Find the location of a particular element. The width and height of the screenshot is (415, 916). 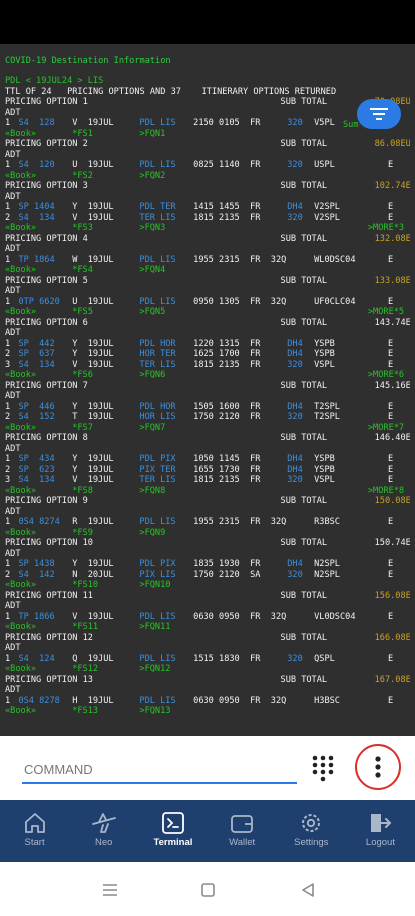

nav-wallet: Wallet is located at coordinates (242, 831).